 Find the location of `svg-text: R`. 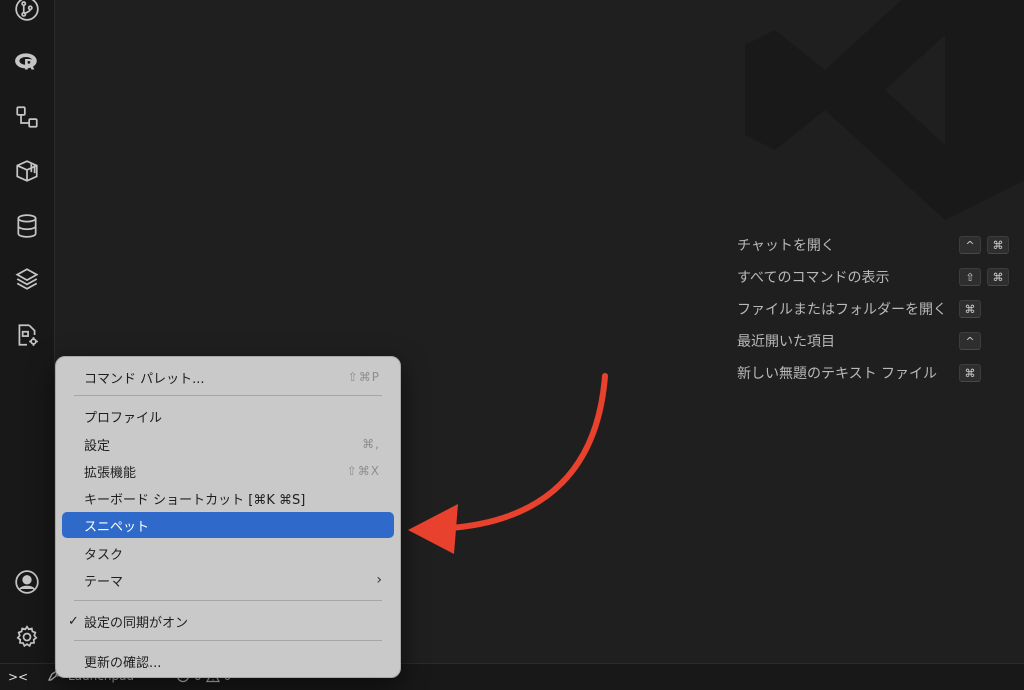

svg-text: R is located at coordinates (29, 66).